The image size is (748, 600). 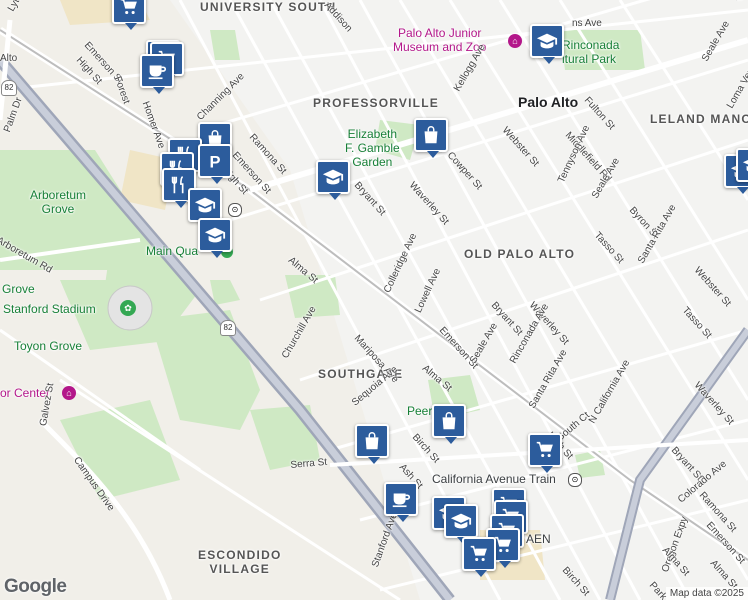 I want to click on center-icon: ⌂, so click(x=69, y=393).